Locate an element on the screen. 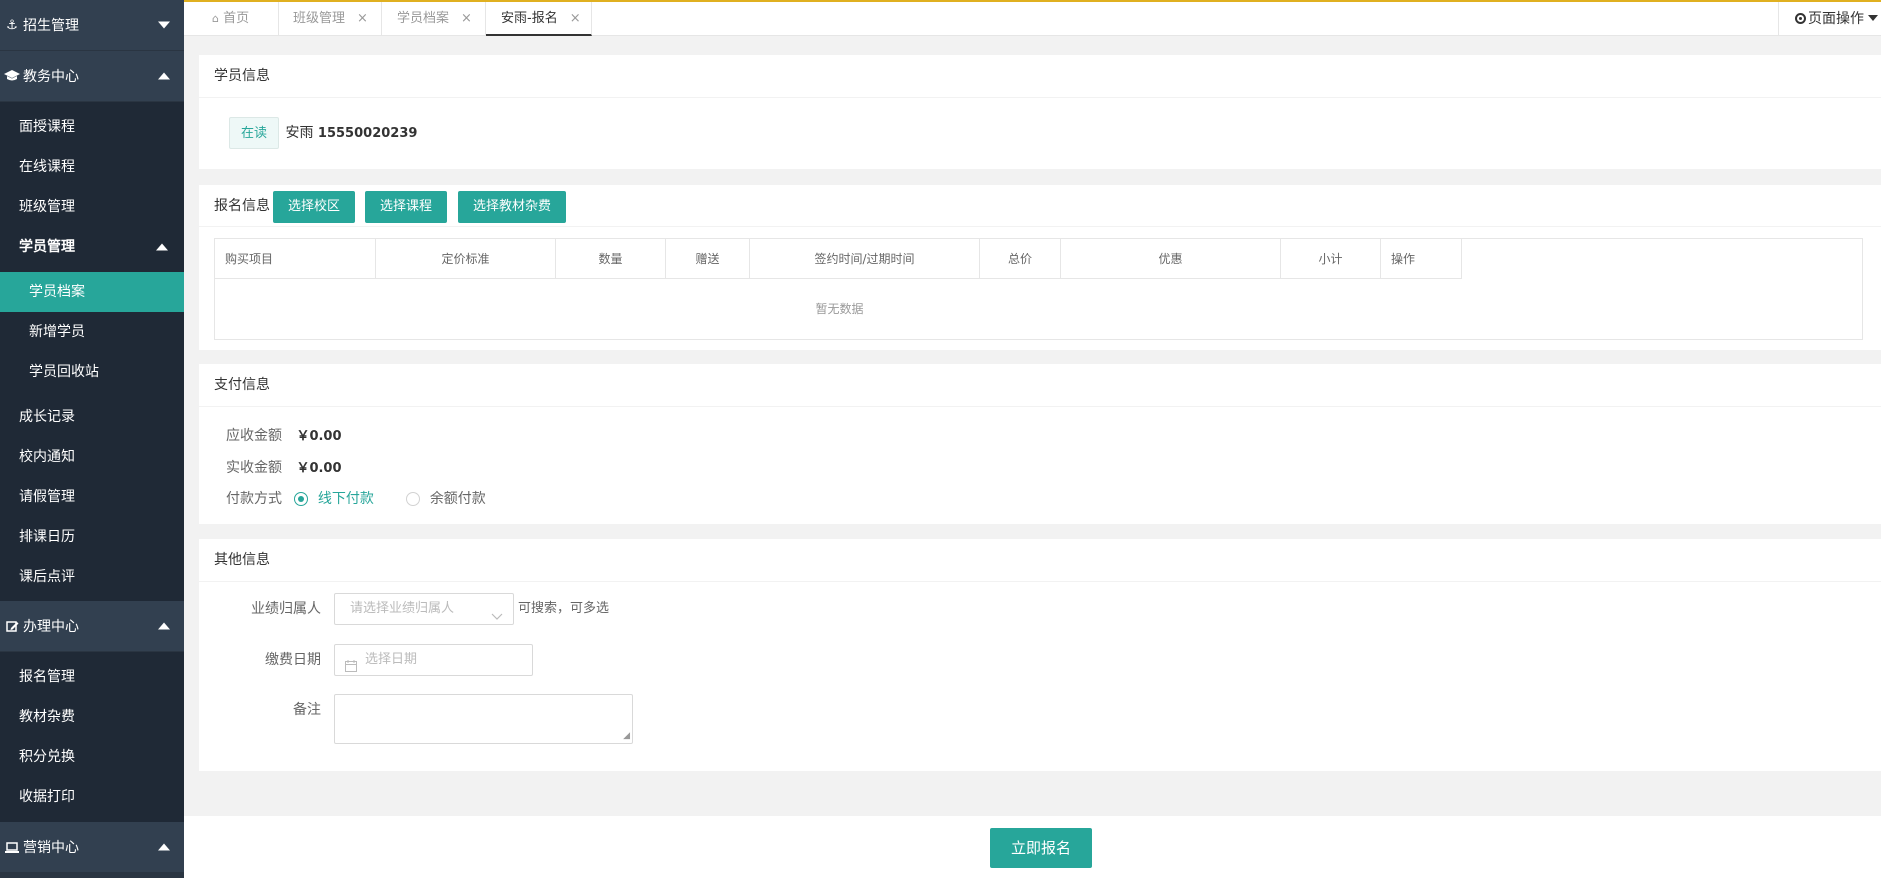 This screenshot has height=878, width=1881. sidebar-item-receipt-print: 收据打印 is located at coordinates (92, 797).